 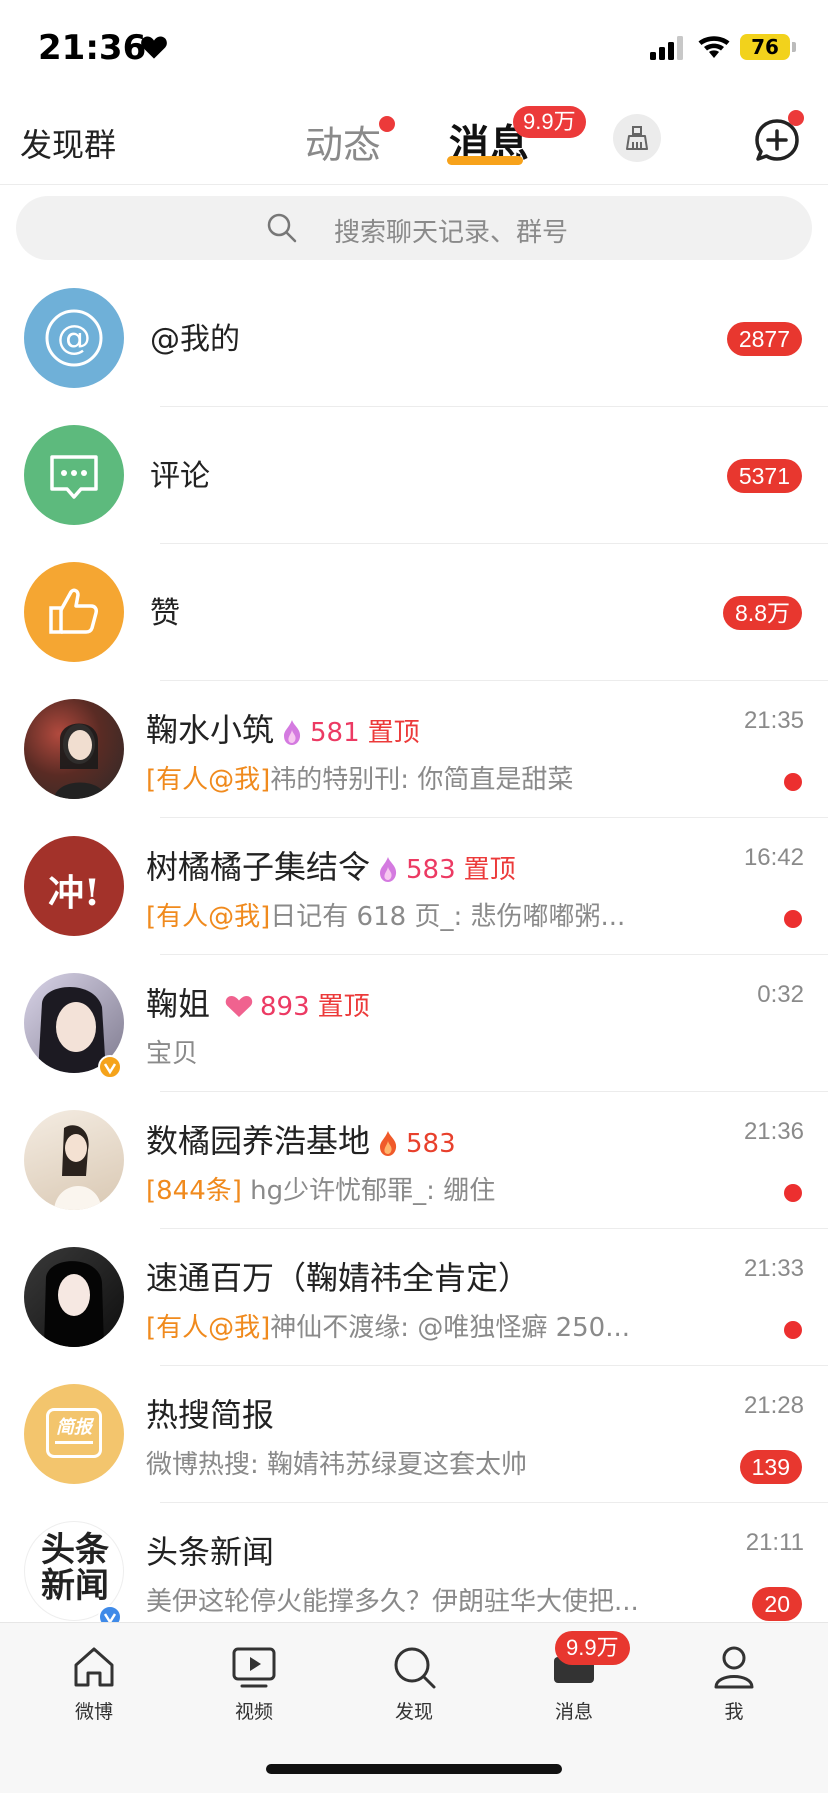 I want to click on video-icon, so click(x=254, y=1667).